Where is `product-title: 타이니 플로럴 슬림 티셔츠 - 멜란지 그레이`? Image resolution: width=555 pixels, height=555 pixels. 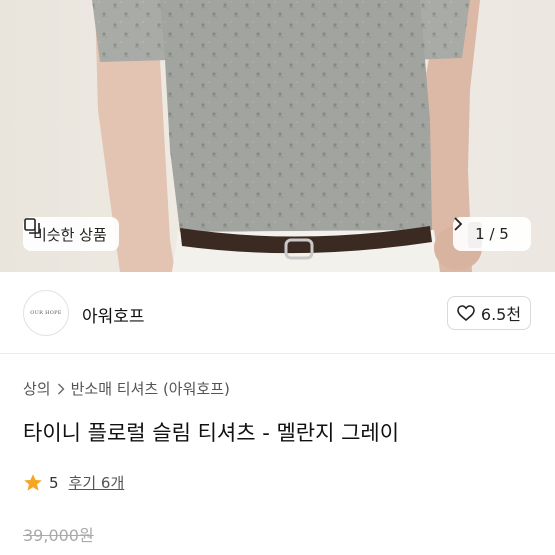 product-title: 타이니 플로럴 슬림 티셔츠 - 멜란지 그레이 is located at coordinates (211, 433).